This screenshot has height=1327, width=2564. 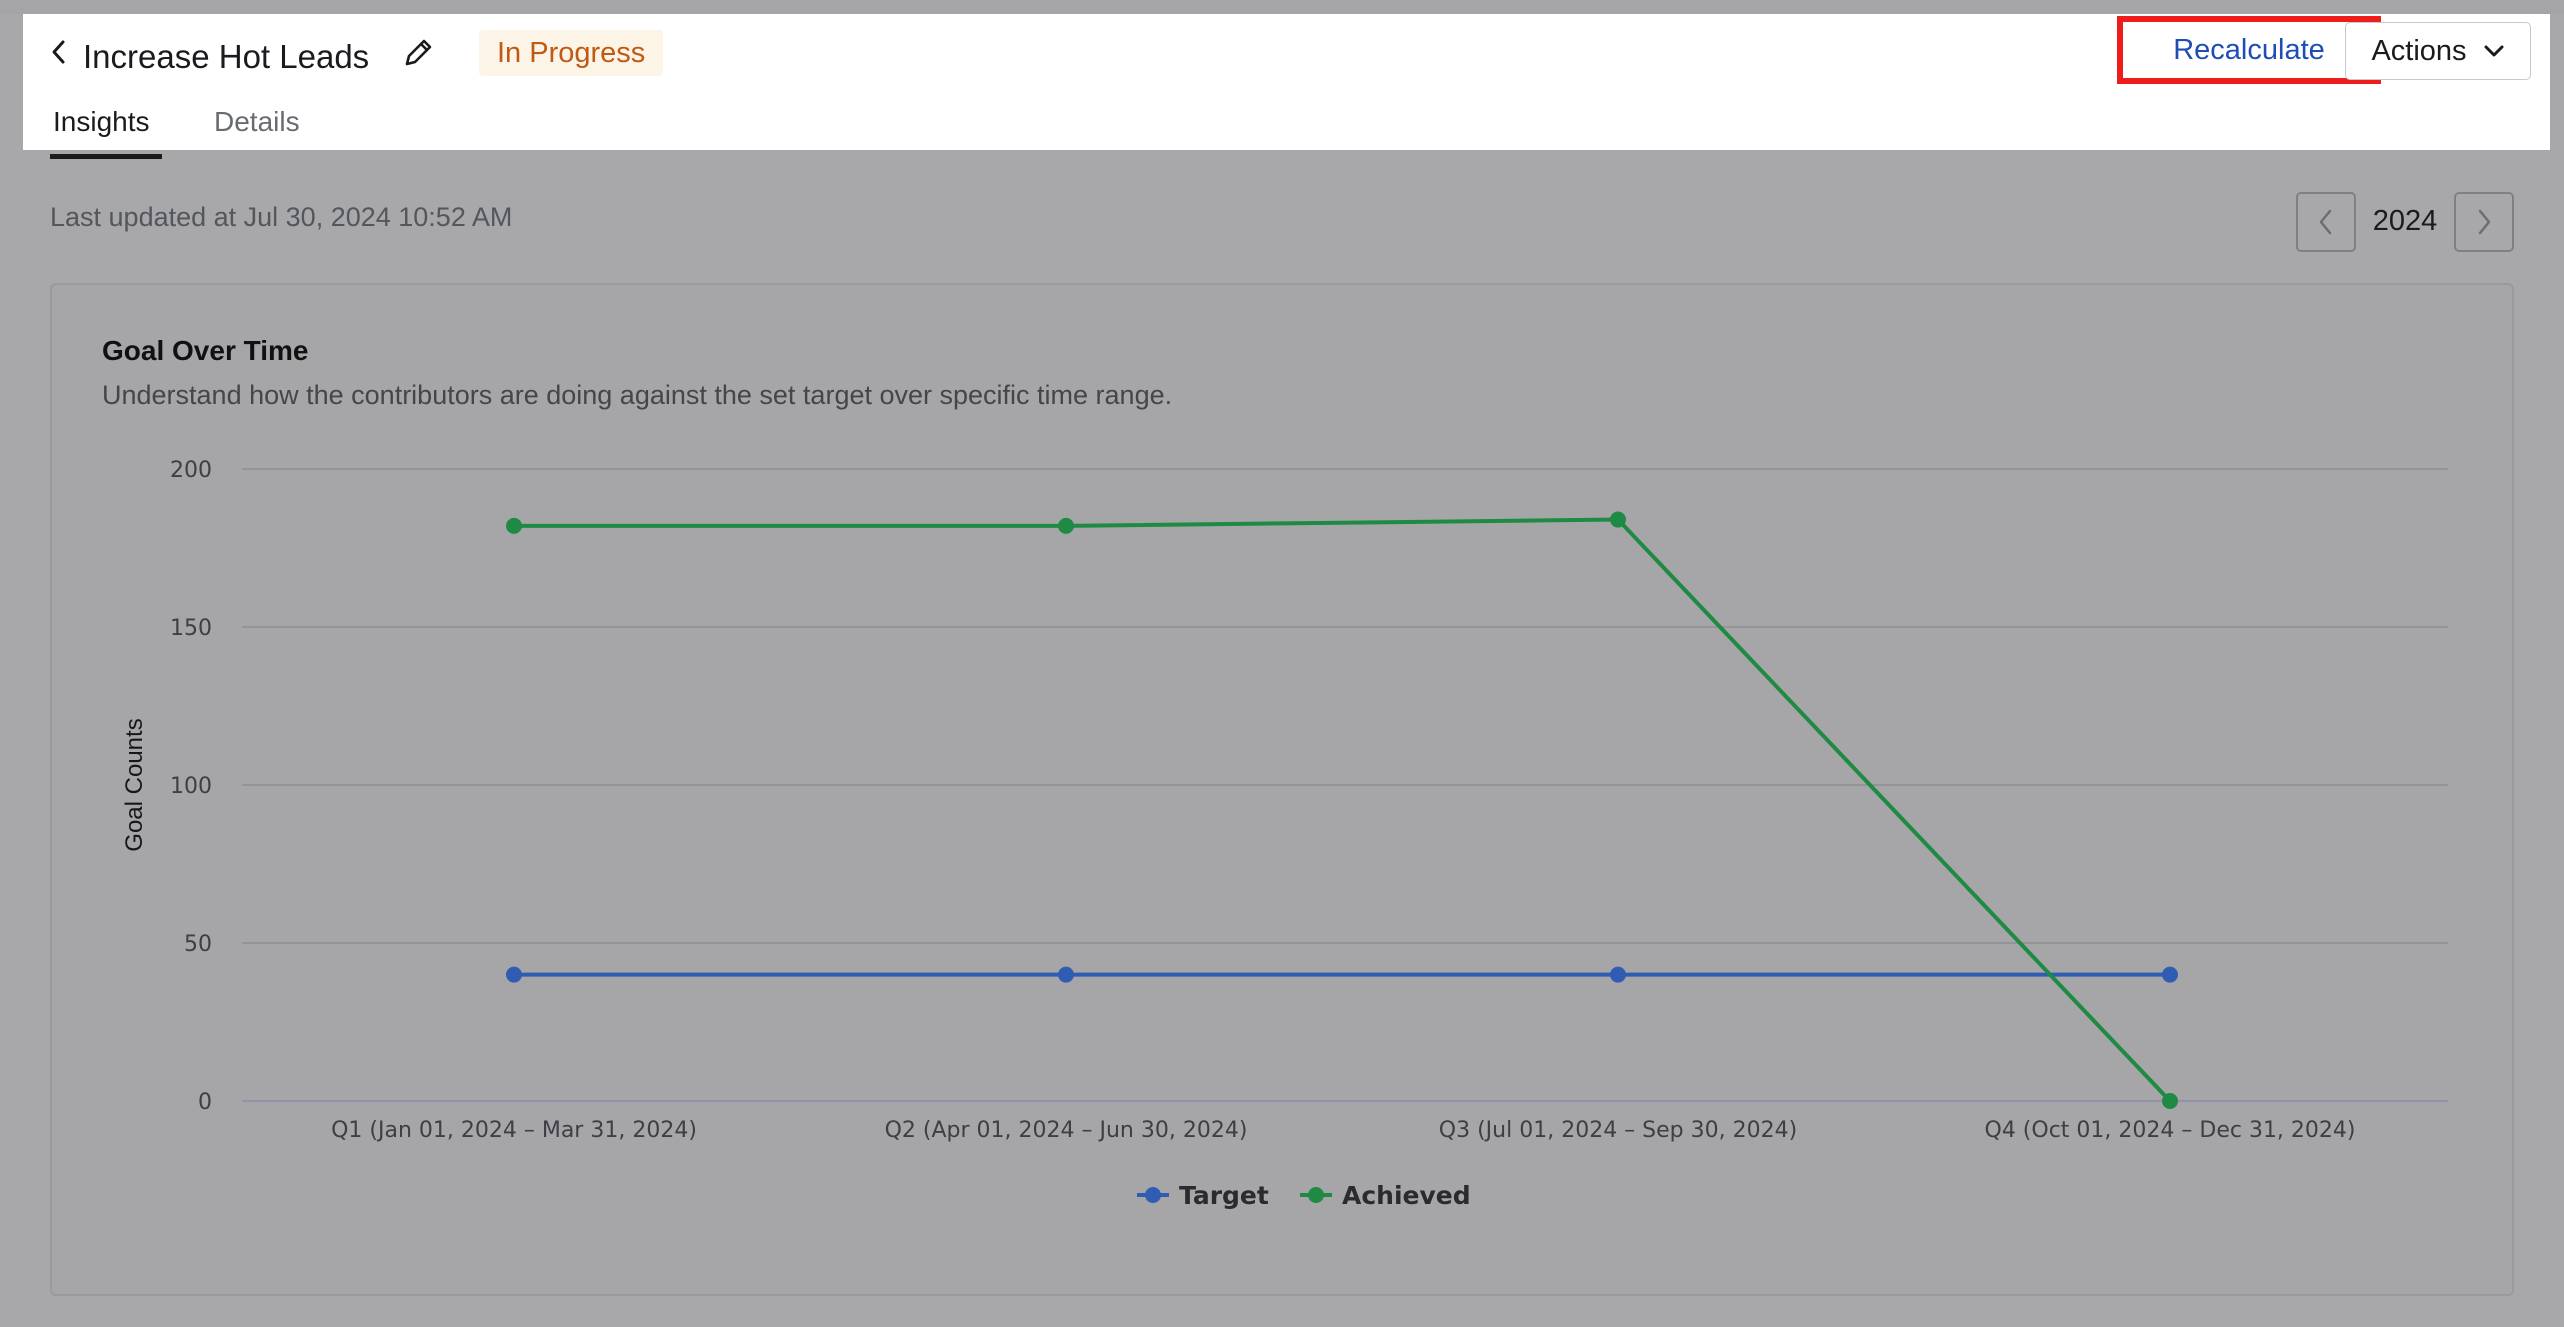 I want to click on last-updated-text: Last updated at Jul 30, 2024 10:52 AM, so click(x=281, y=217).